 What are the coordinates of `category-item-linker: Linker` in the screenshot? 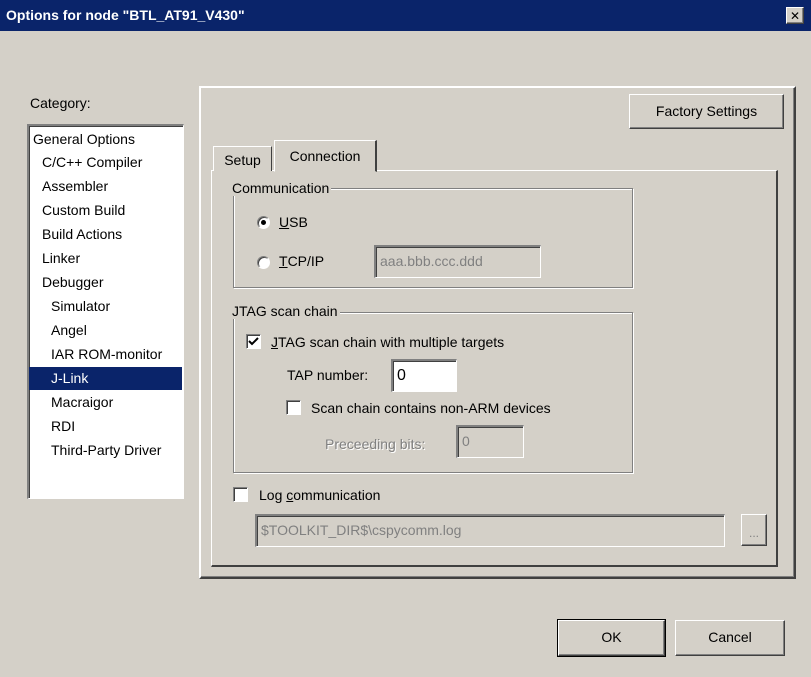 It's located at (105, 258).